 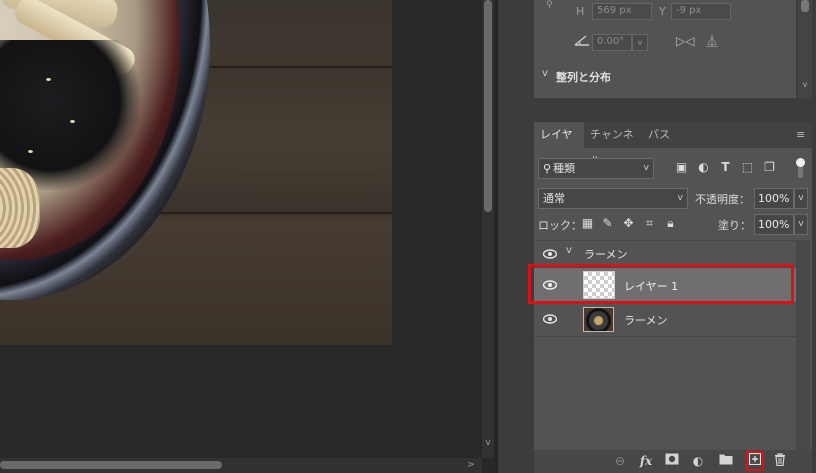 I want to click on scroll-right-arrow-icon: >, so click(x=471, y=465).